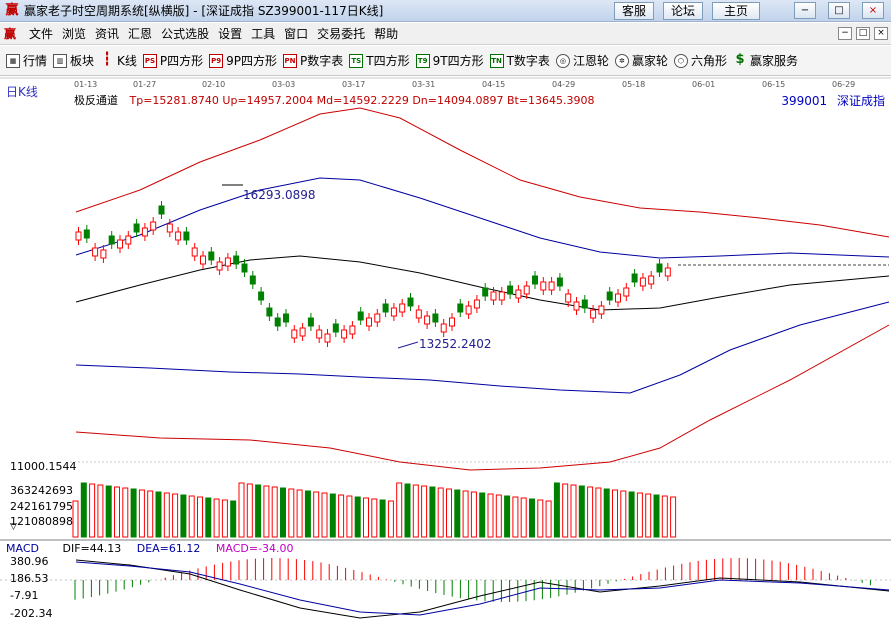 This screenshot has height=632, width=891. Describe the element at coordinates (13, 527) in the screenshot. I see `volume-collapse-icon: ▽` at that location.